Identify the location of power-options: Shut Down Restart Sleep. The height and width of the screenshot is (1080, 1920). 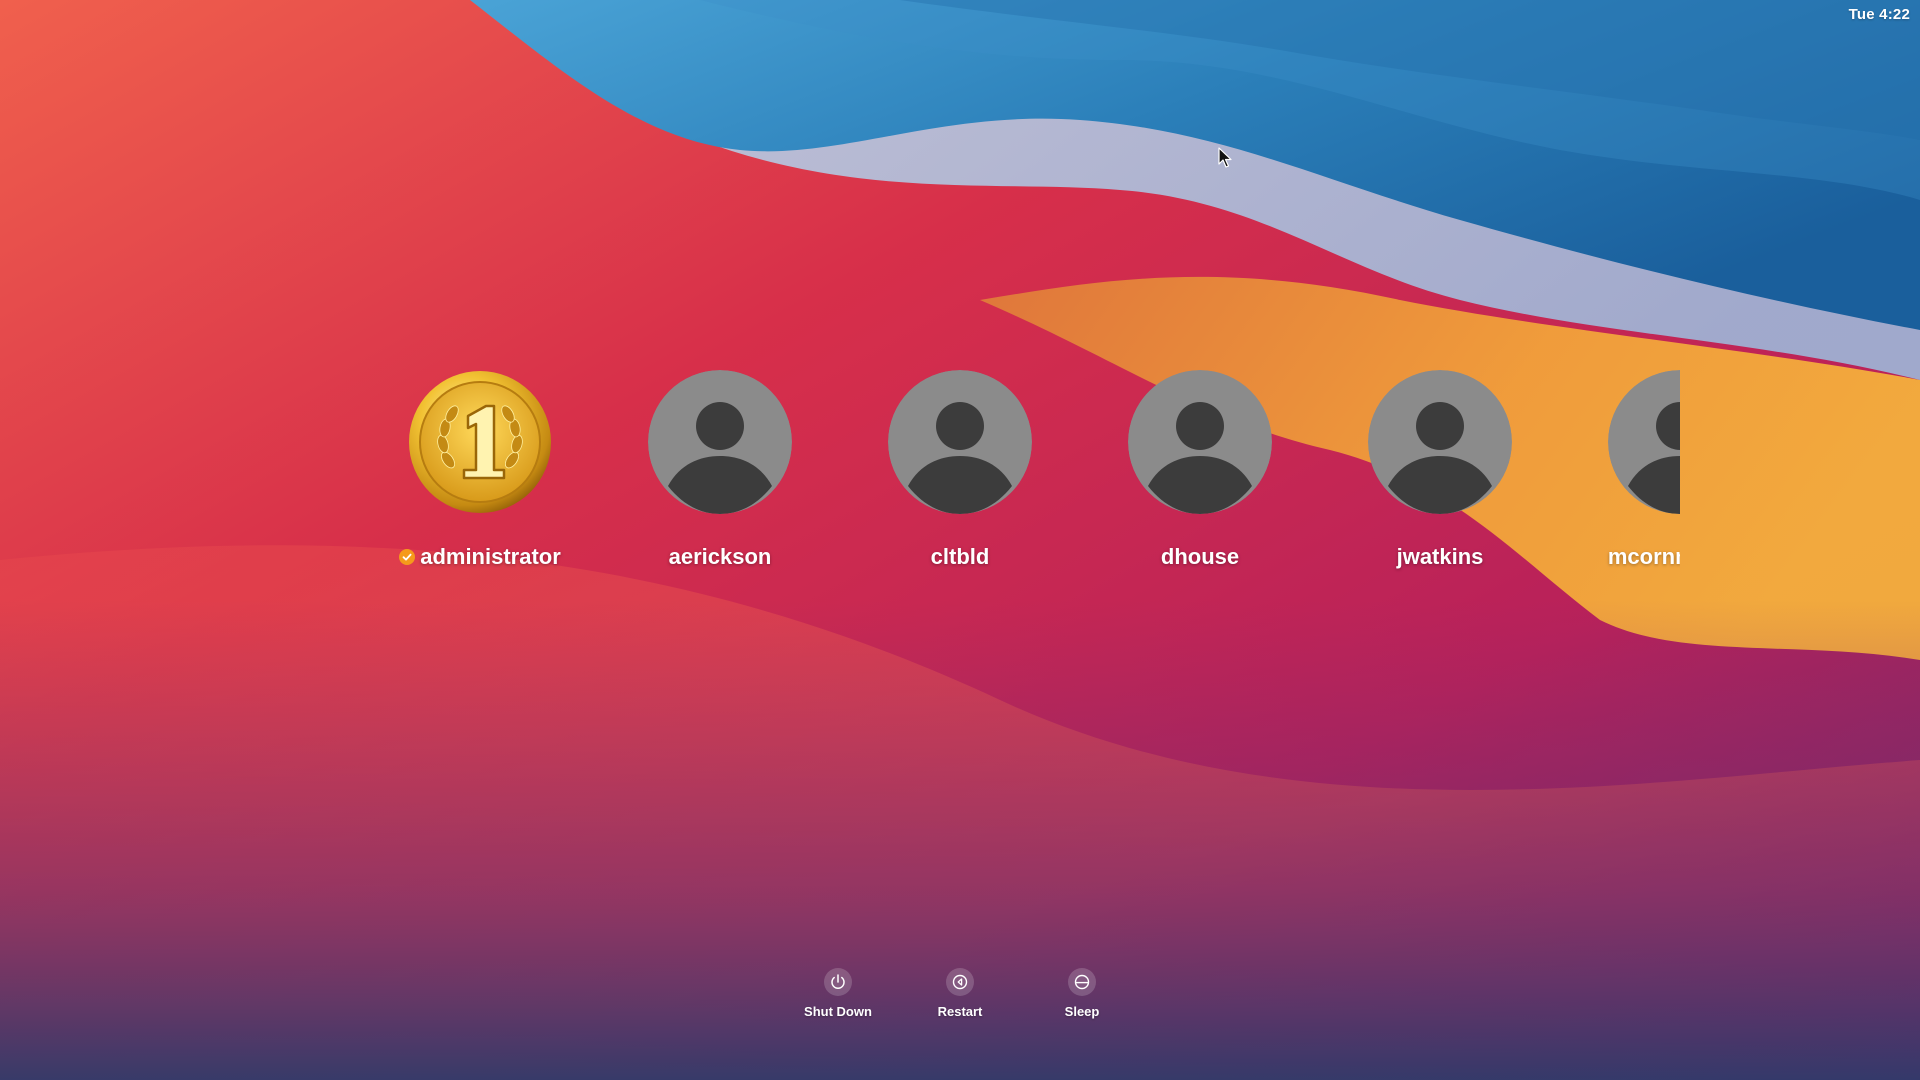
(960, 998).